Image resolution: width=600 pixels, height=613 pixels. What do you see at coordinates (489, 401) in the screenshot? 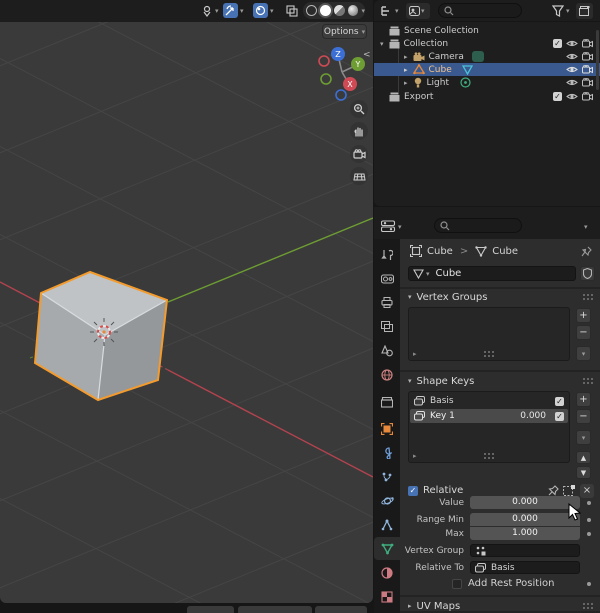
I see `shape-key-row-basis: Basis ✓` at bounding box center [489, 401].